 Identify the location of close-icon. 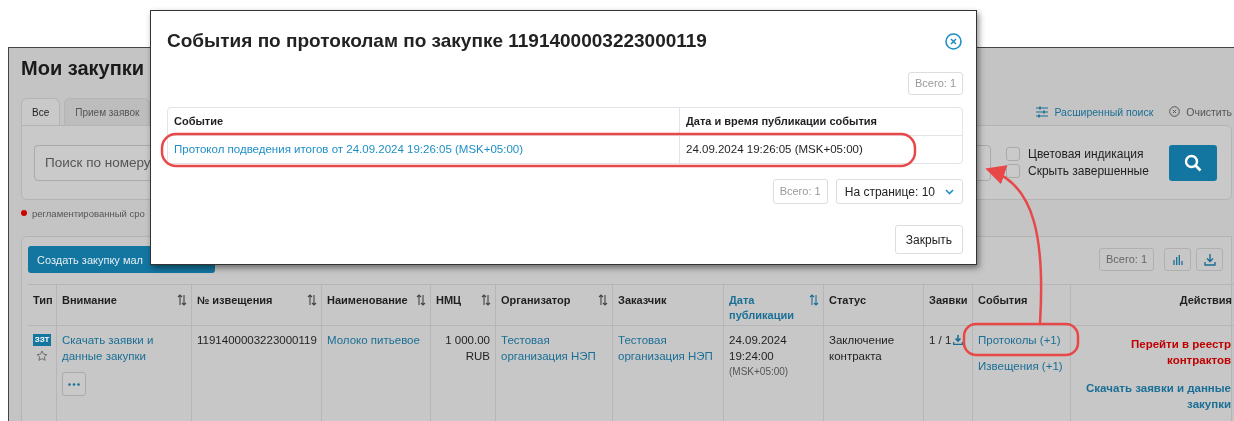
(953, 41).